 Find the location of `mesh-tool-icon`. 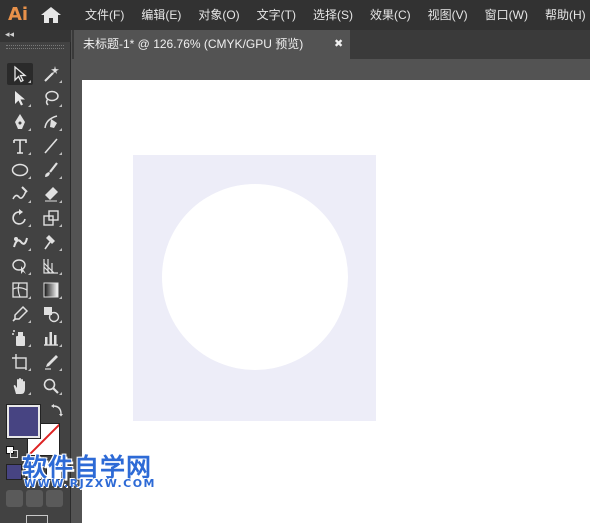

mesh-tool-icon is located at coordinates (20, 290).